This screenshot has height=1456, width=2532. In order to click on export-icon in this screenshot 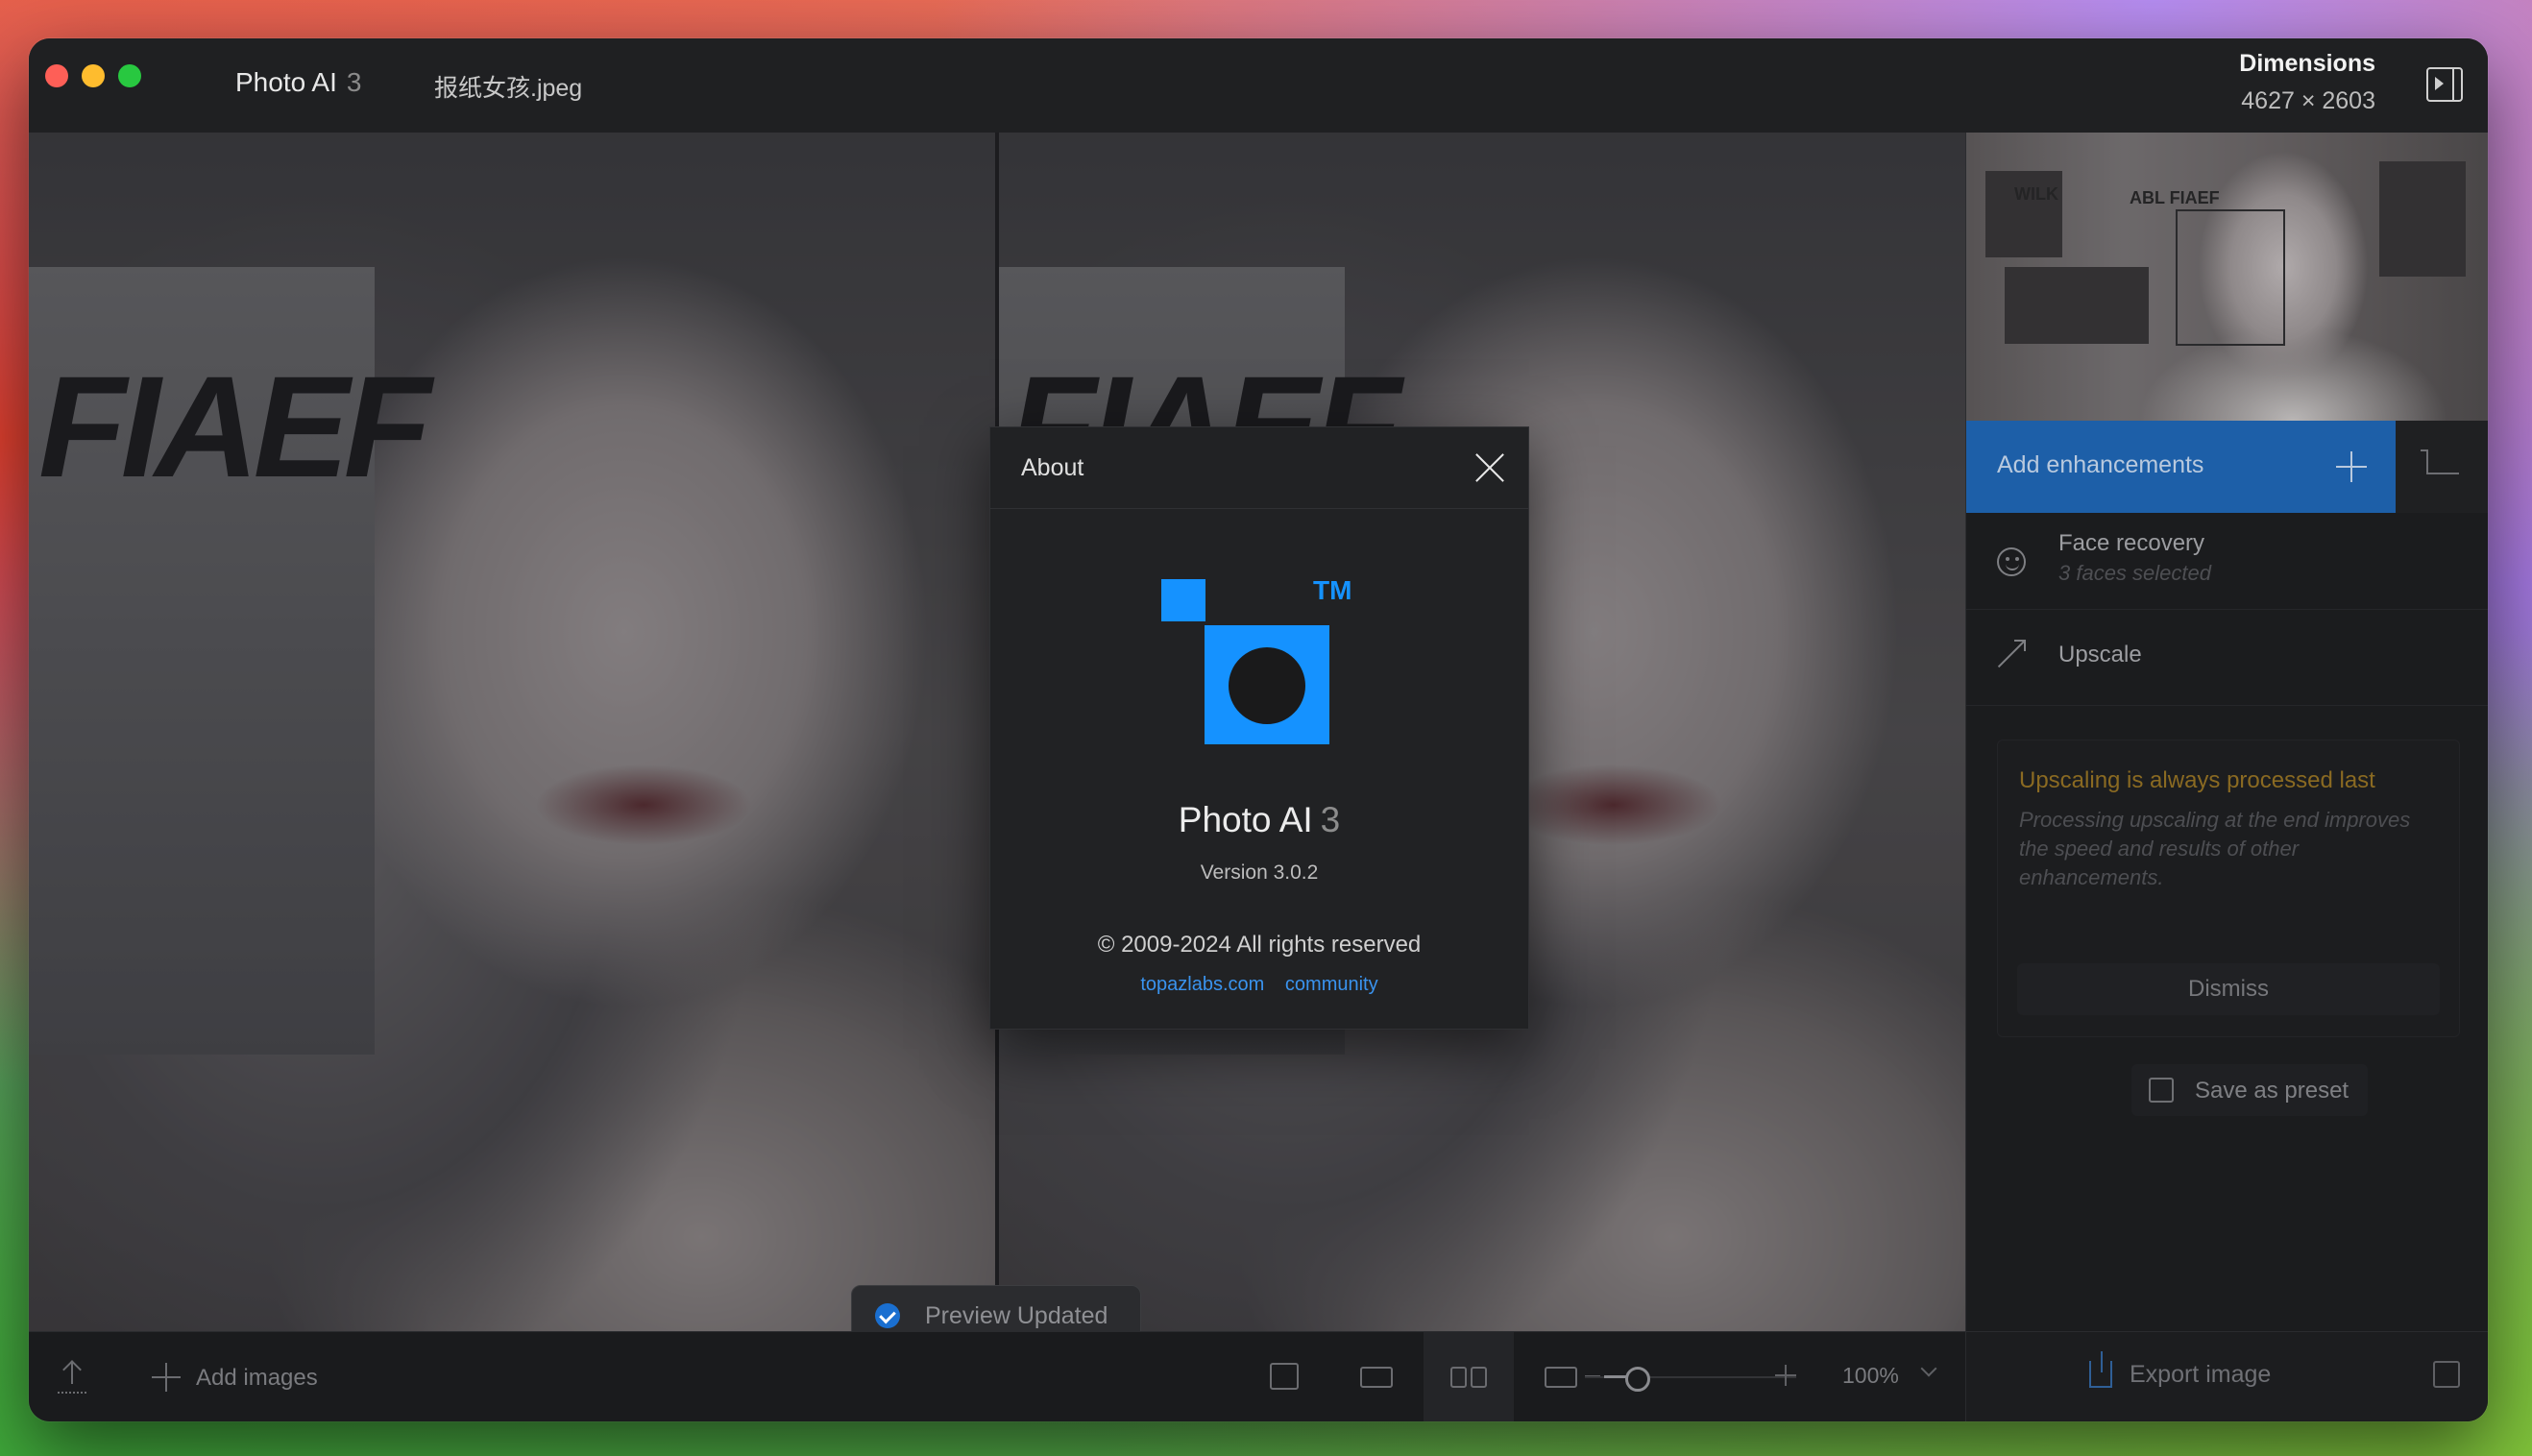, I will do `click(2101, 1369)`.